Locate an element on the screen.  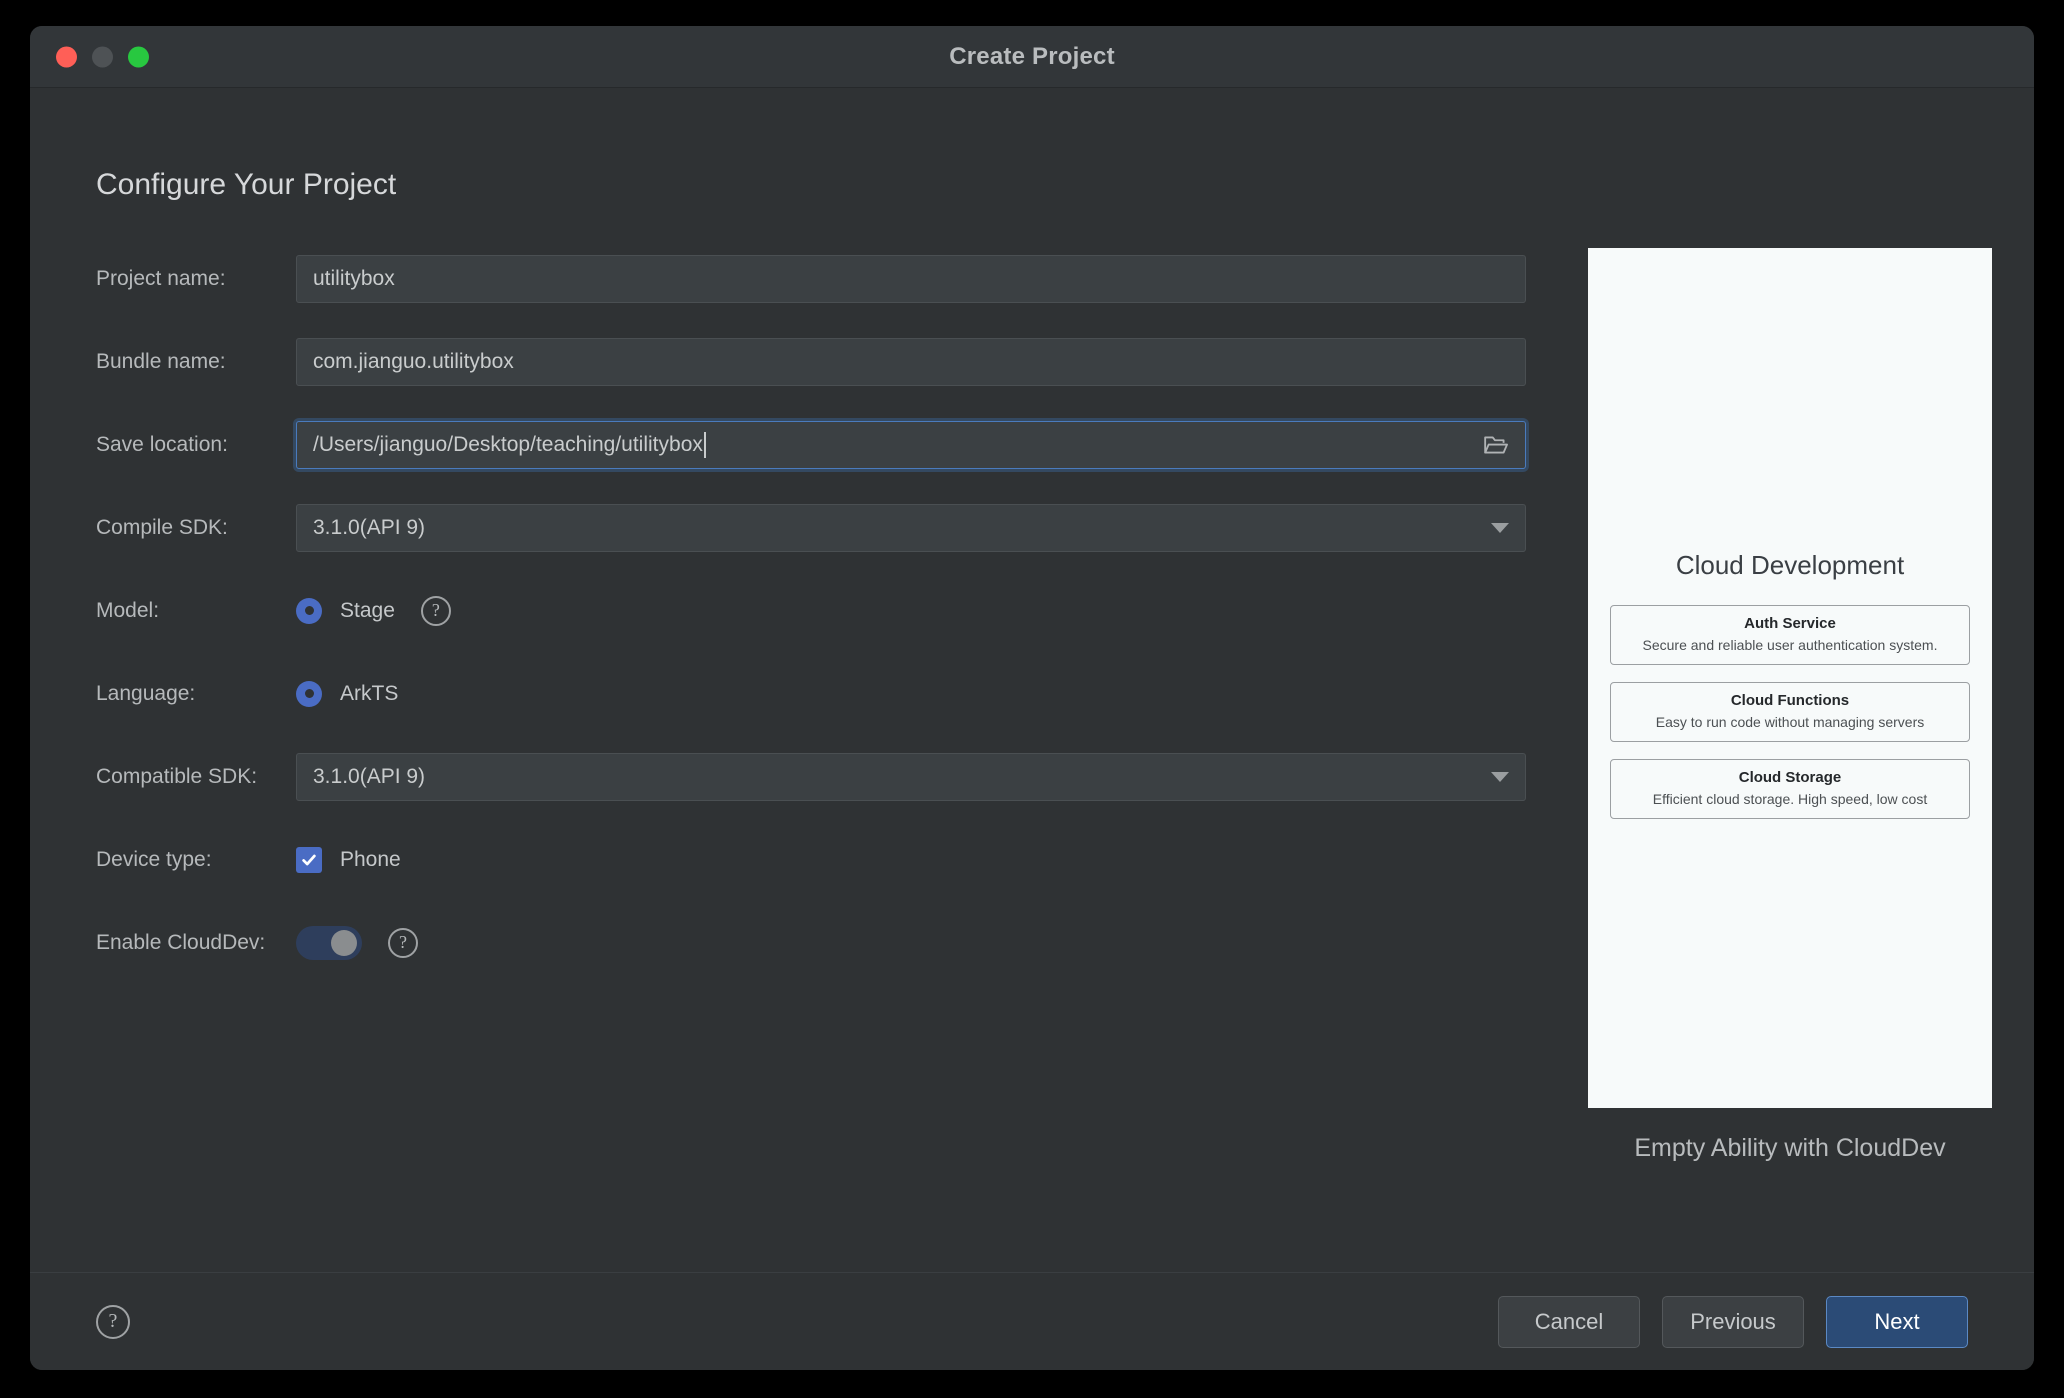
device-type-option-group: Phone is located at coordinates (911, 859).